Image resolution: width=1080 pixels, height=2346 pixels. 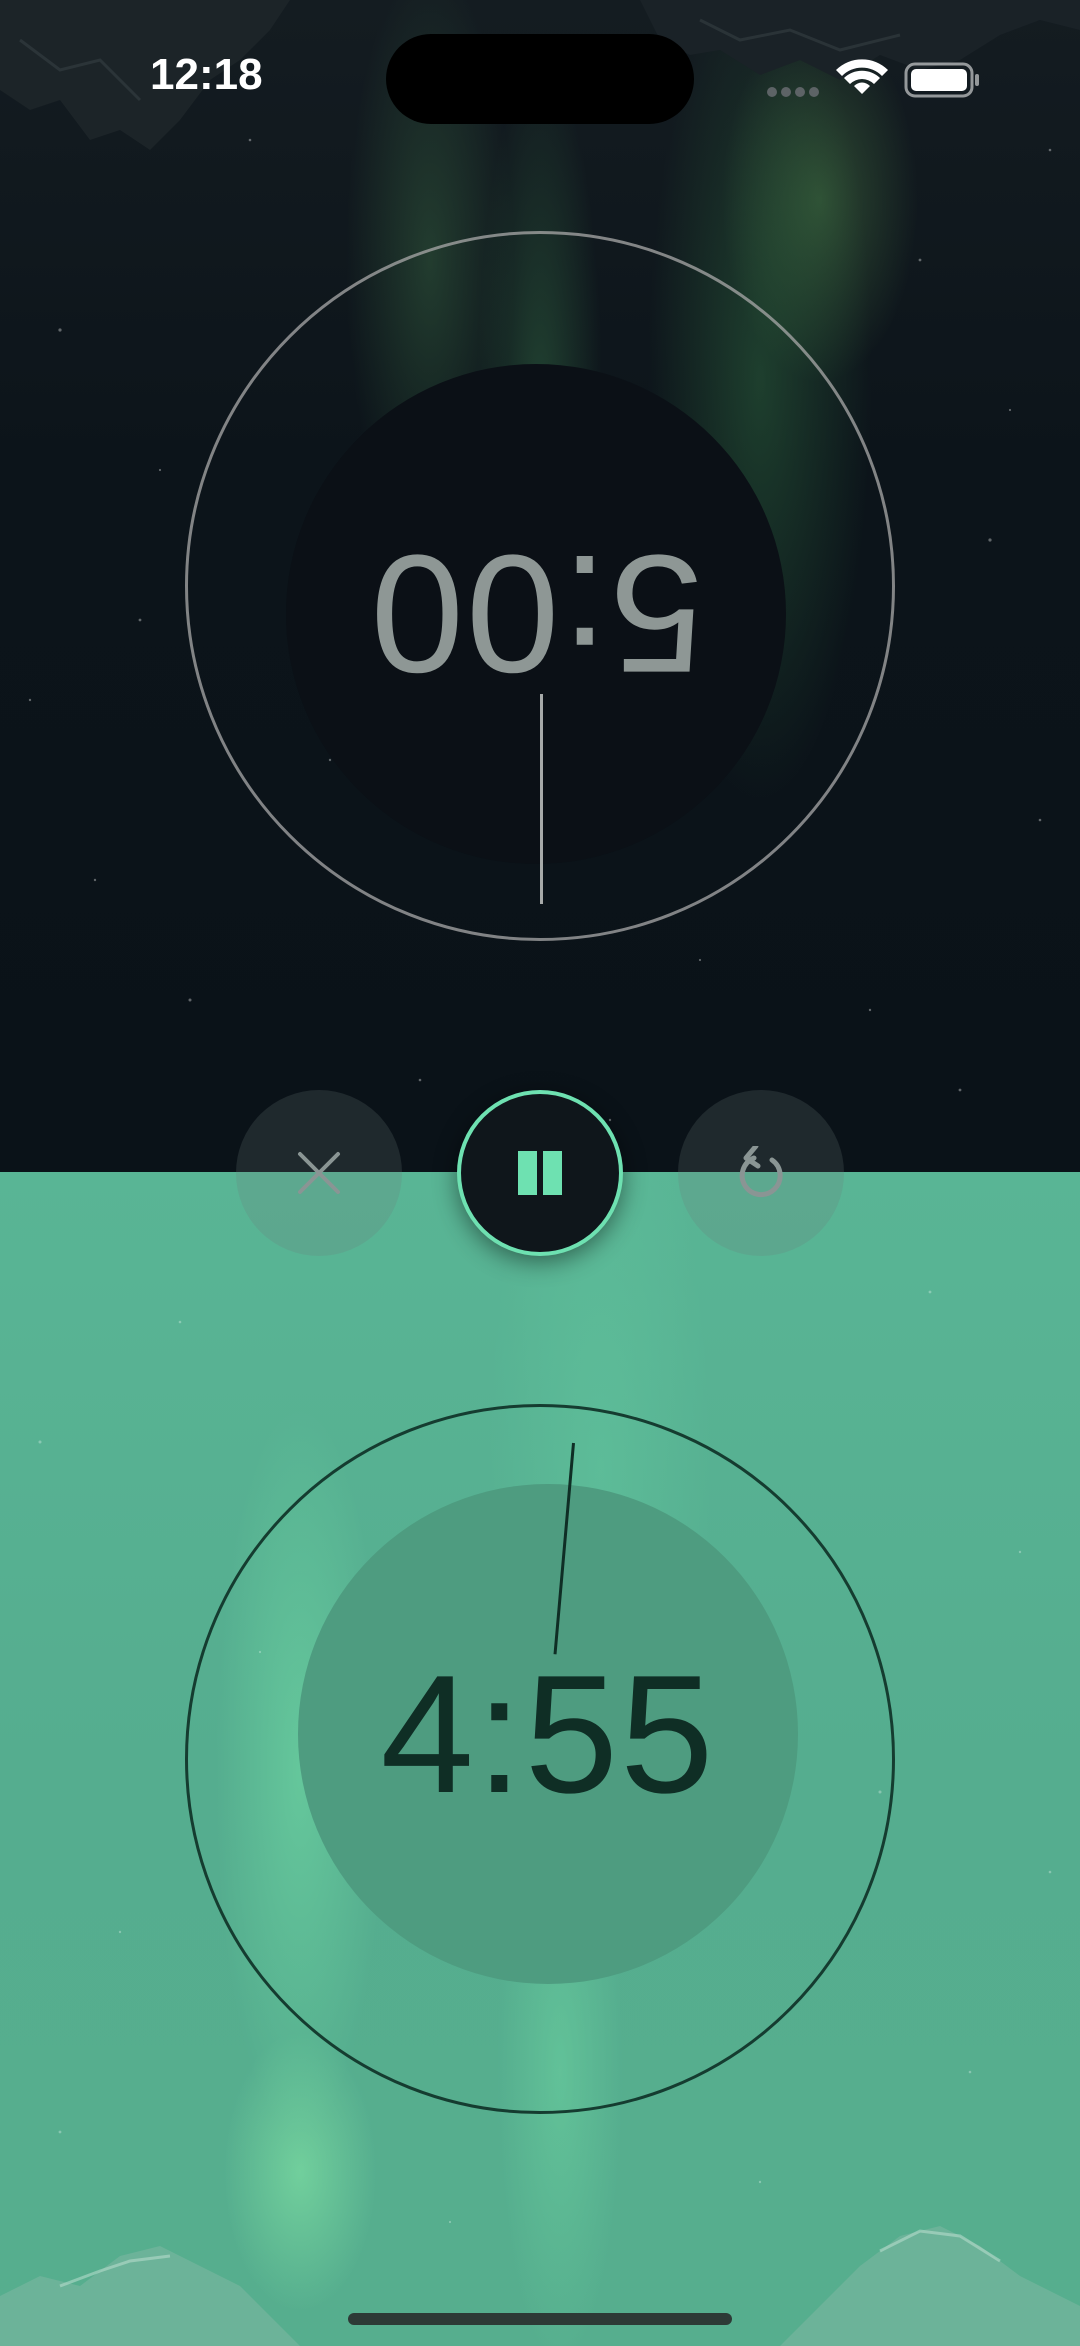 I want to click on status-bar-time: 12:18, so click(x=206, y=74).